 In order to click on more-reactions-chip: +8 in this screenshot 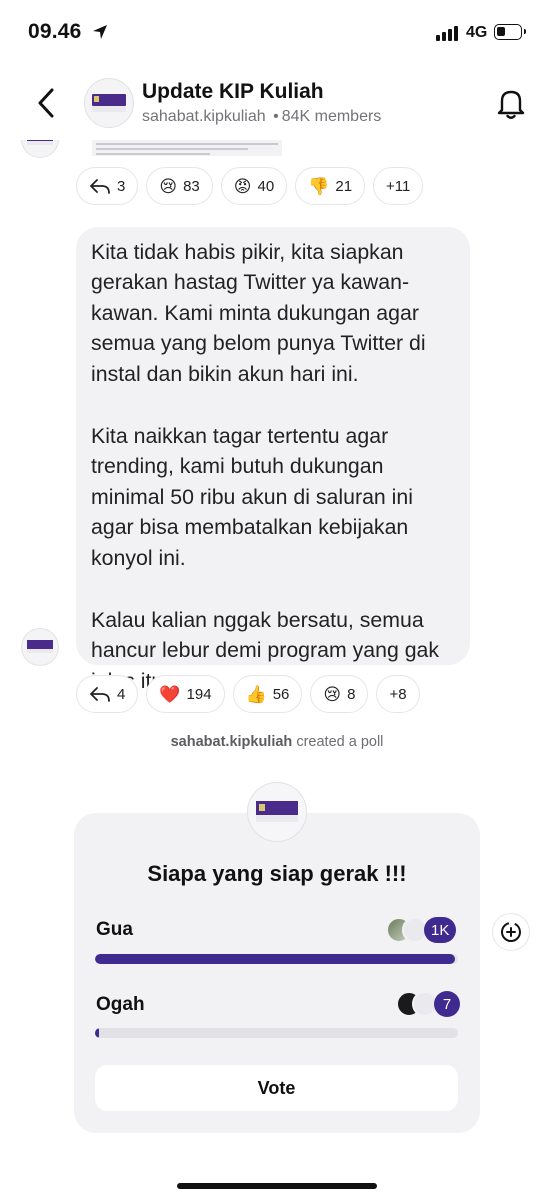, I will do `click(398, 694)`.